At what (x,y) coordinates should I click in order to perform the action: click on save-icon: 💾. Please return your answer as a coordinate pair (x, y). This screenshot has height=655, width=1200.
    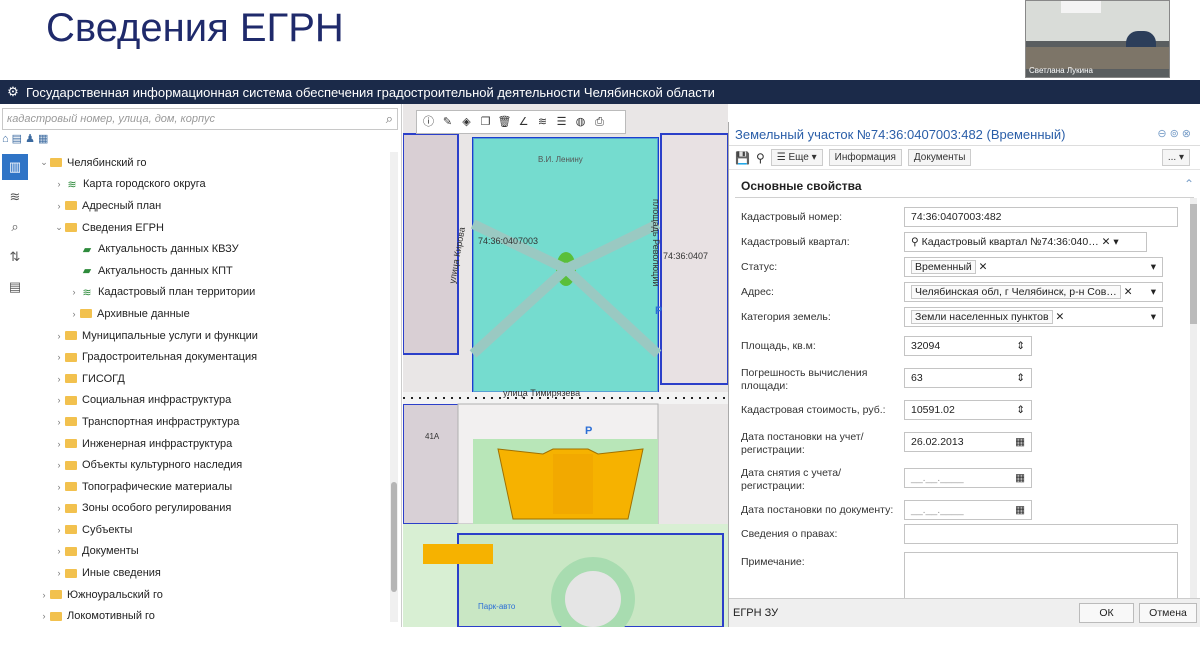
    Looking at the image, I should click on (742, 158).